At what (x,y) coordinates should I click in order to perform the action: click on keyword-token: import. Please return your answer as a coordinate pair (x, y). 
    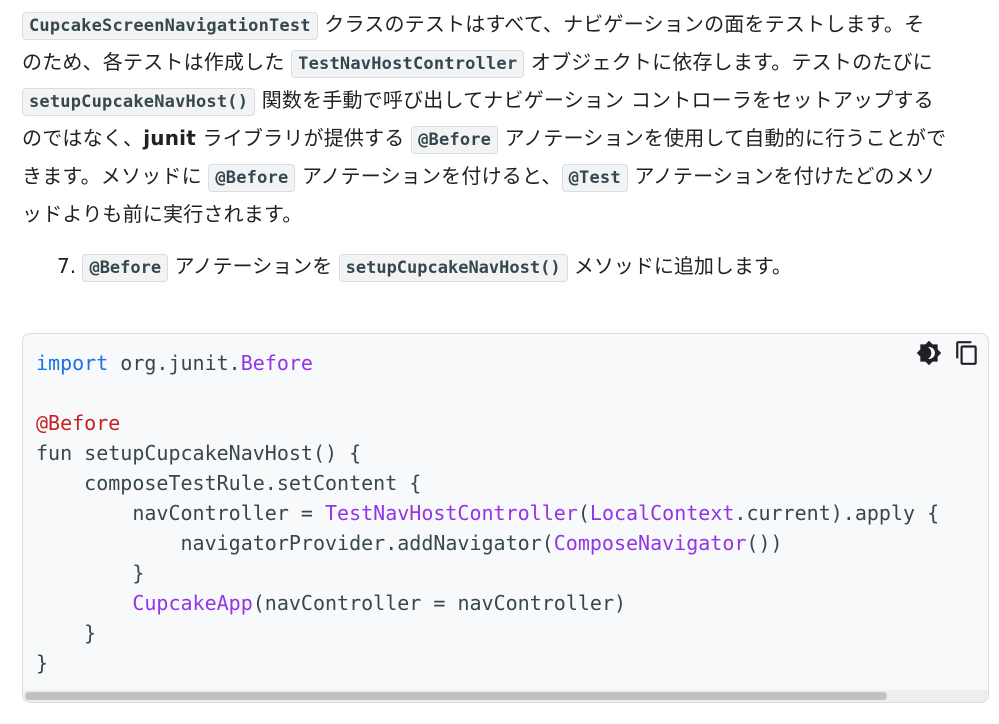
    Looking at the image, I should click on (72, 363).